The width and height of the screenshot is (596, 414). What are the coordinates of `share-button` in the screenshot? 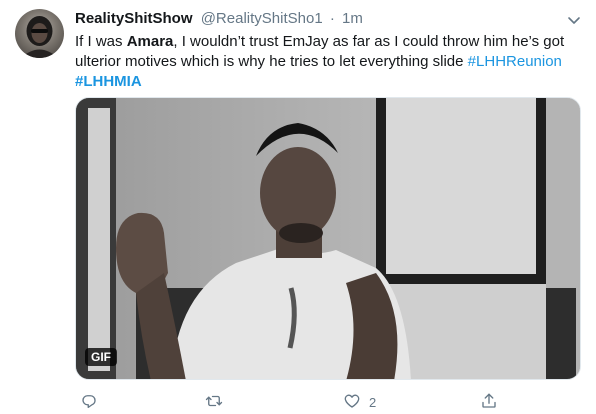 It's located at (489, 402).